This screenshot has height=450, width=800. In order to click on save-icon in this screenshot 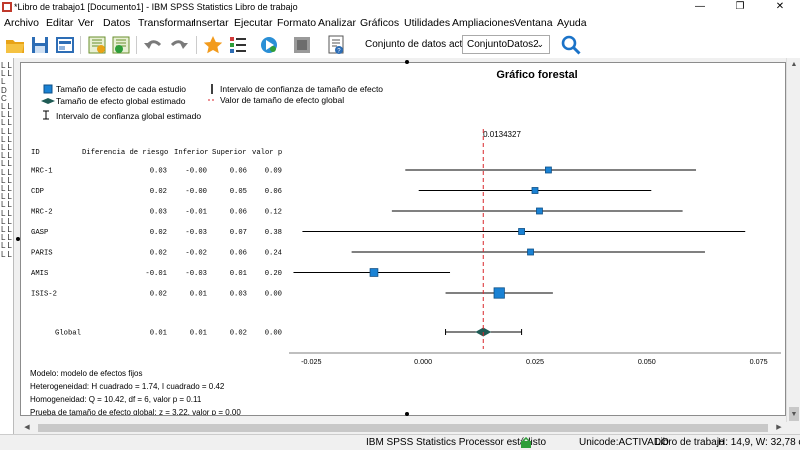, I will do `click(40, 45)`.